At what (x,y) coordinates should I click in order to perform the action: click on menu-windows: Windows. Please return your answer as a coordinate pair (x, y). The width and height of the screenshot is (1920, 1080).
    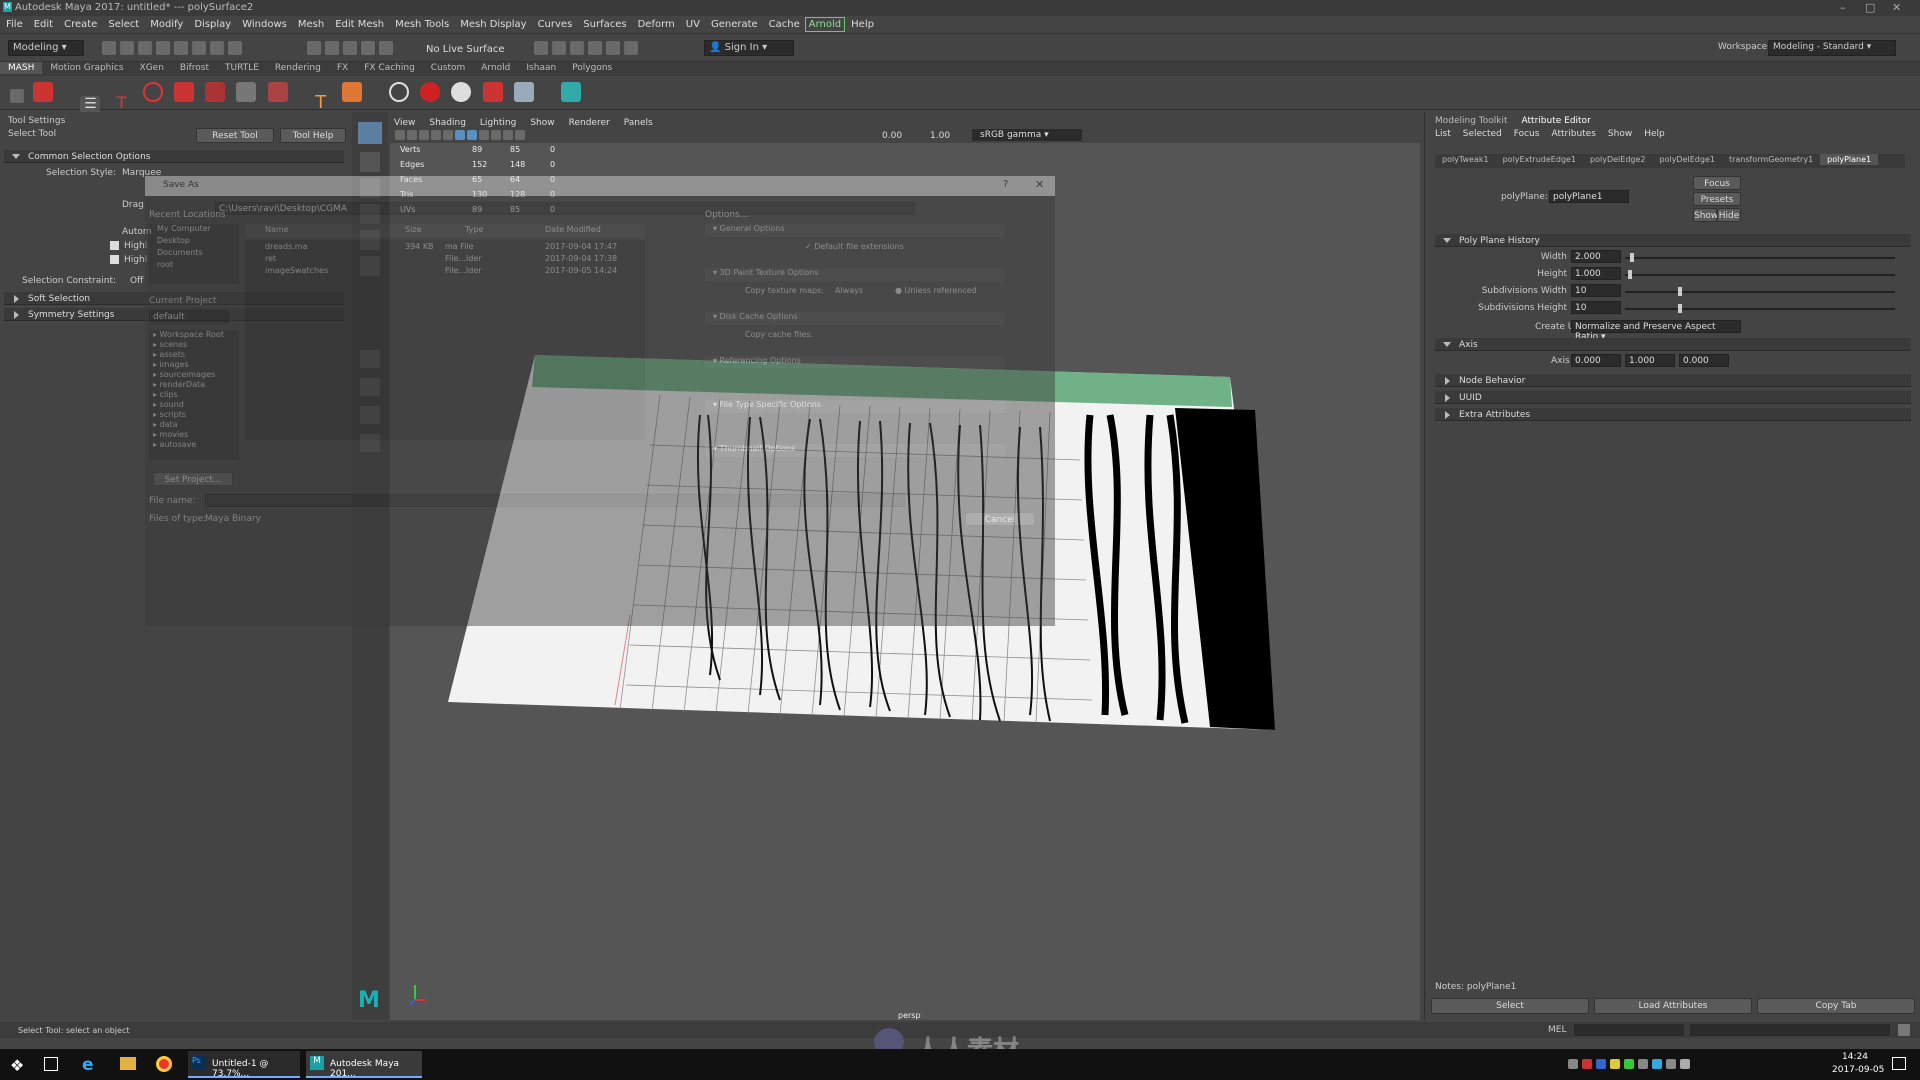
    Looking at the image, I should click on (264, 23).